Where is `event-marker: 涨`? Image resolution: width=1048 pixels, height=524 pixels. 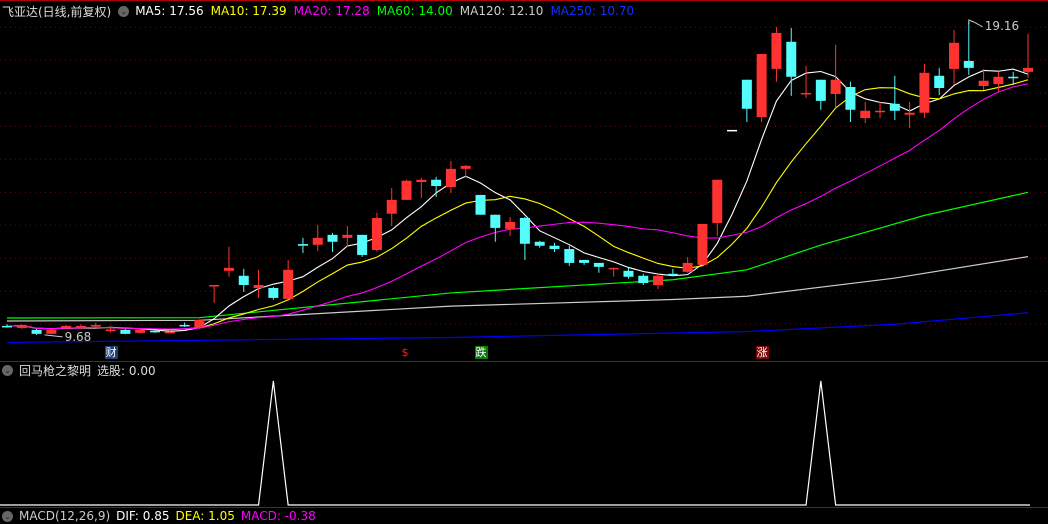 event-marker: 涨 is located at coordinates (762, 352).